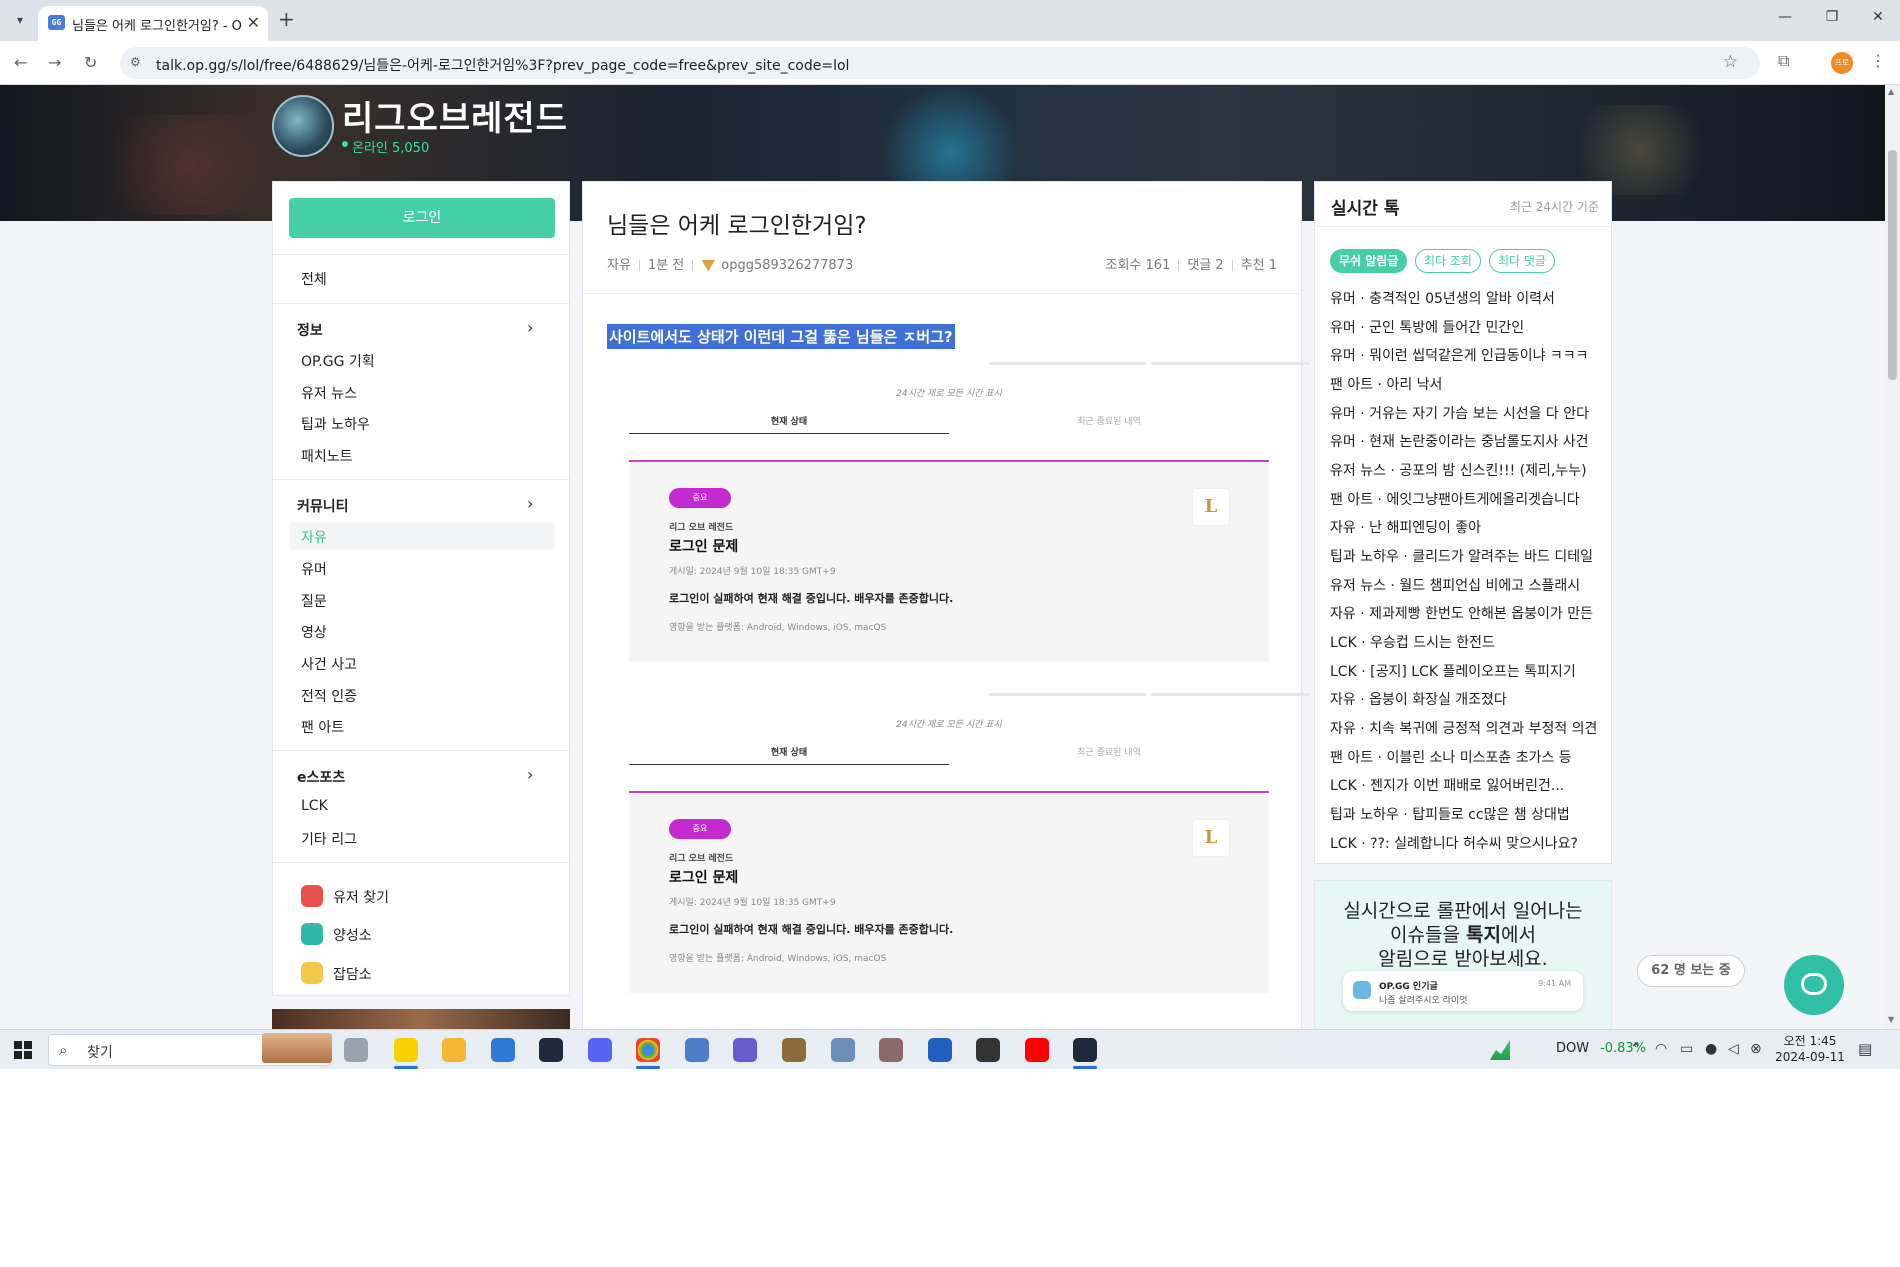 The width and height of the screenshot is (1900, 1267). What do you see at coordinates (1891, 91) in the screenshot?
I see `scroll-up-icon: ▲` at bounding box center [1891, 91].